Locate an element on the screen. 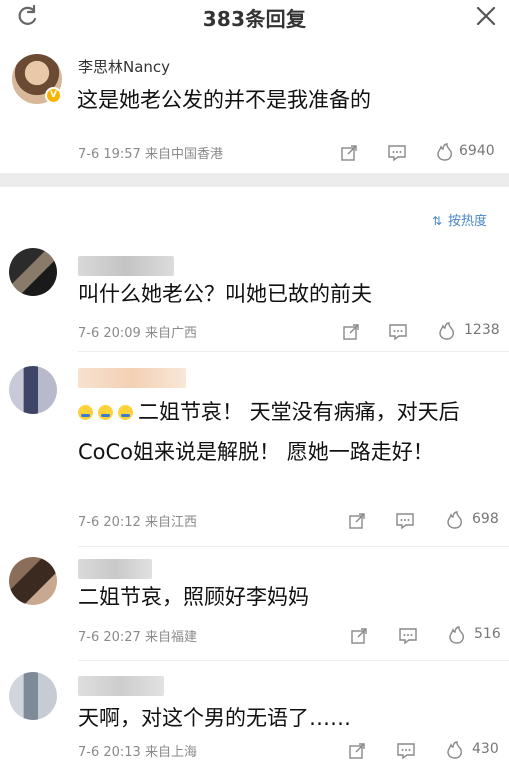 The image size is (509, 769). post-text: 这是她老公发的并不是我准备的 is located at coordinates (224, 100).